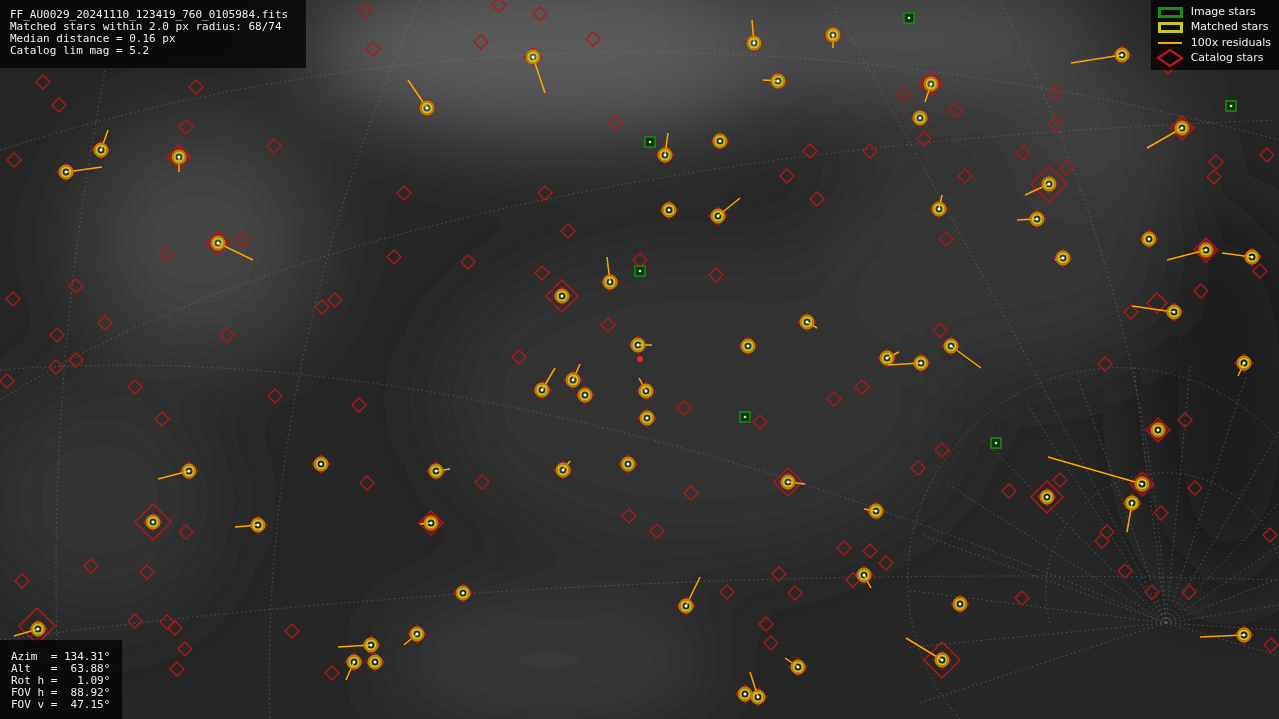  Describe the element at coordinates (80, 51) in the screenshot. I see `info-text: Catalog lim mag = 5.2` at that location.